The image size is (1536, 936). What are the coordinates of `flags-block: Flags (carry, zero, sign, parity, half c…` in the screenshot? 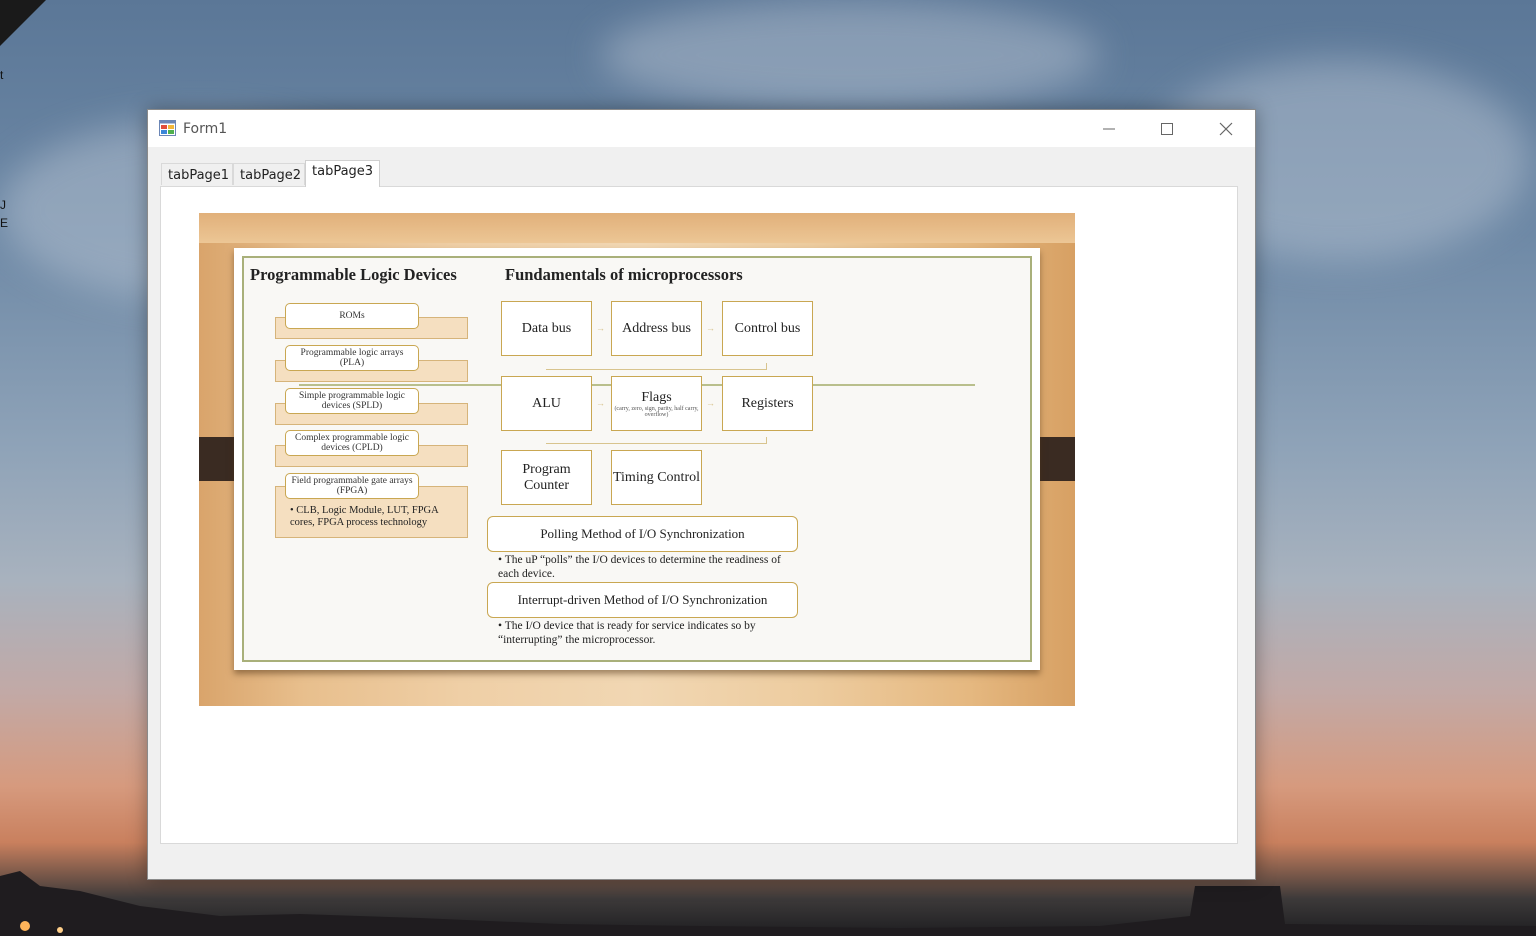 It's located at (656, 403).